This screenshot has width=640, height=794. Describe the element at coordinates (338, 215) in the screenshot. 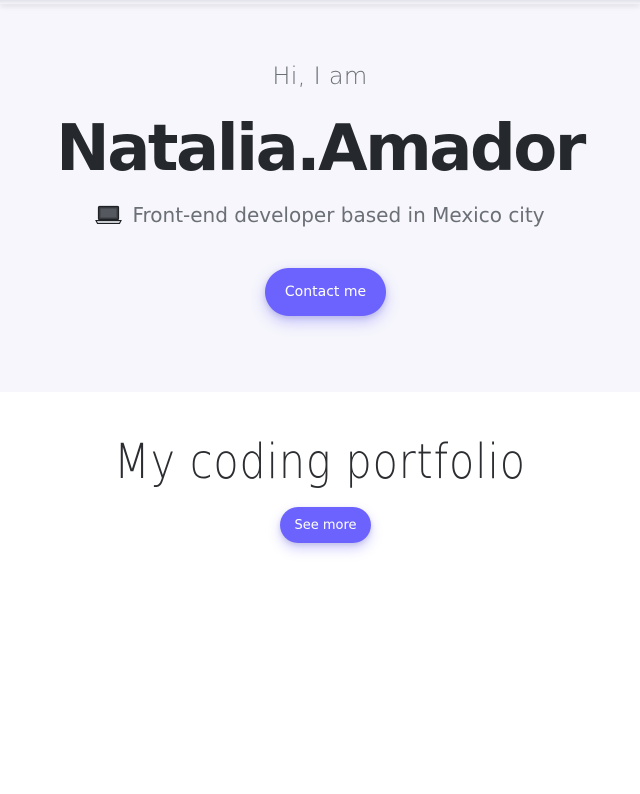

I see `hero-tagline-text: Front-end developer based in Mexico city` at that location.